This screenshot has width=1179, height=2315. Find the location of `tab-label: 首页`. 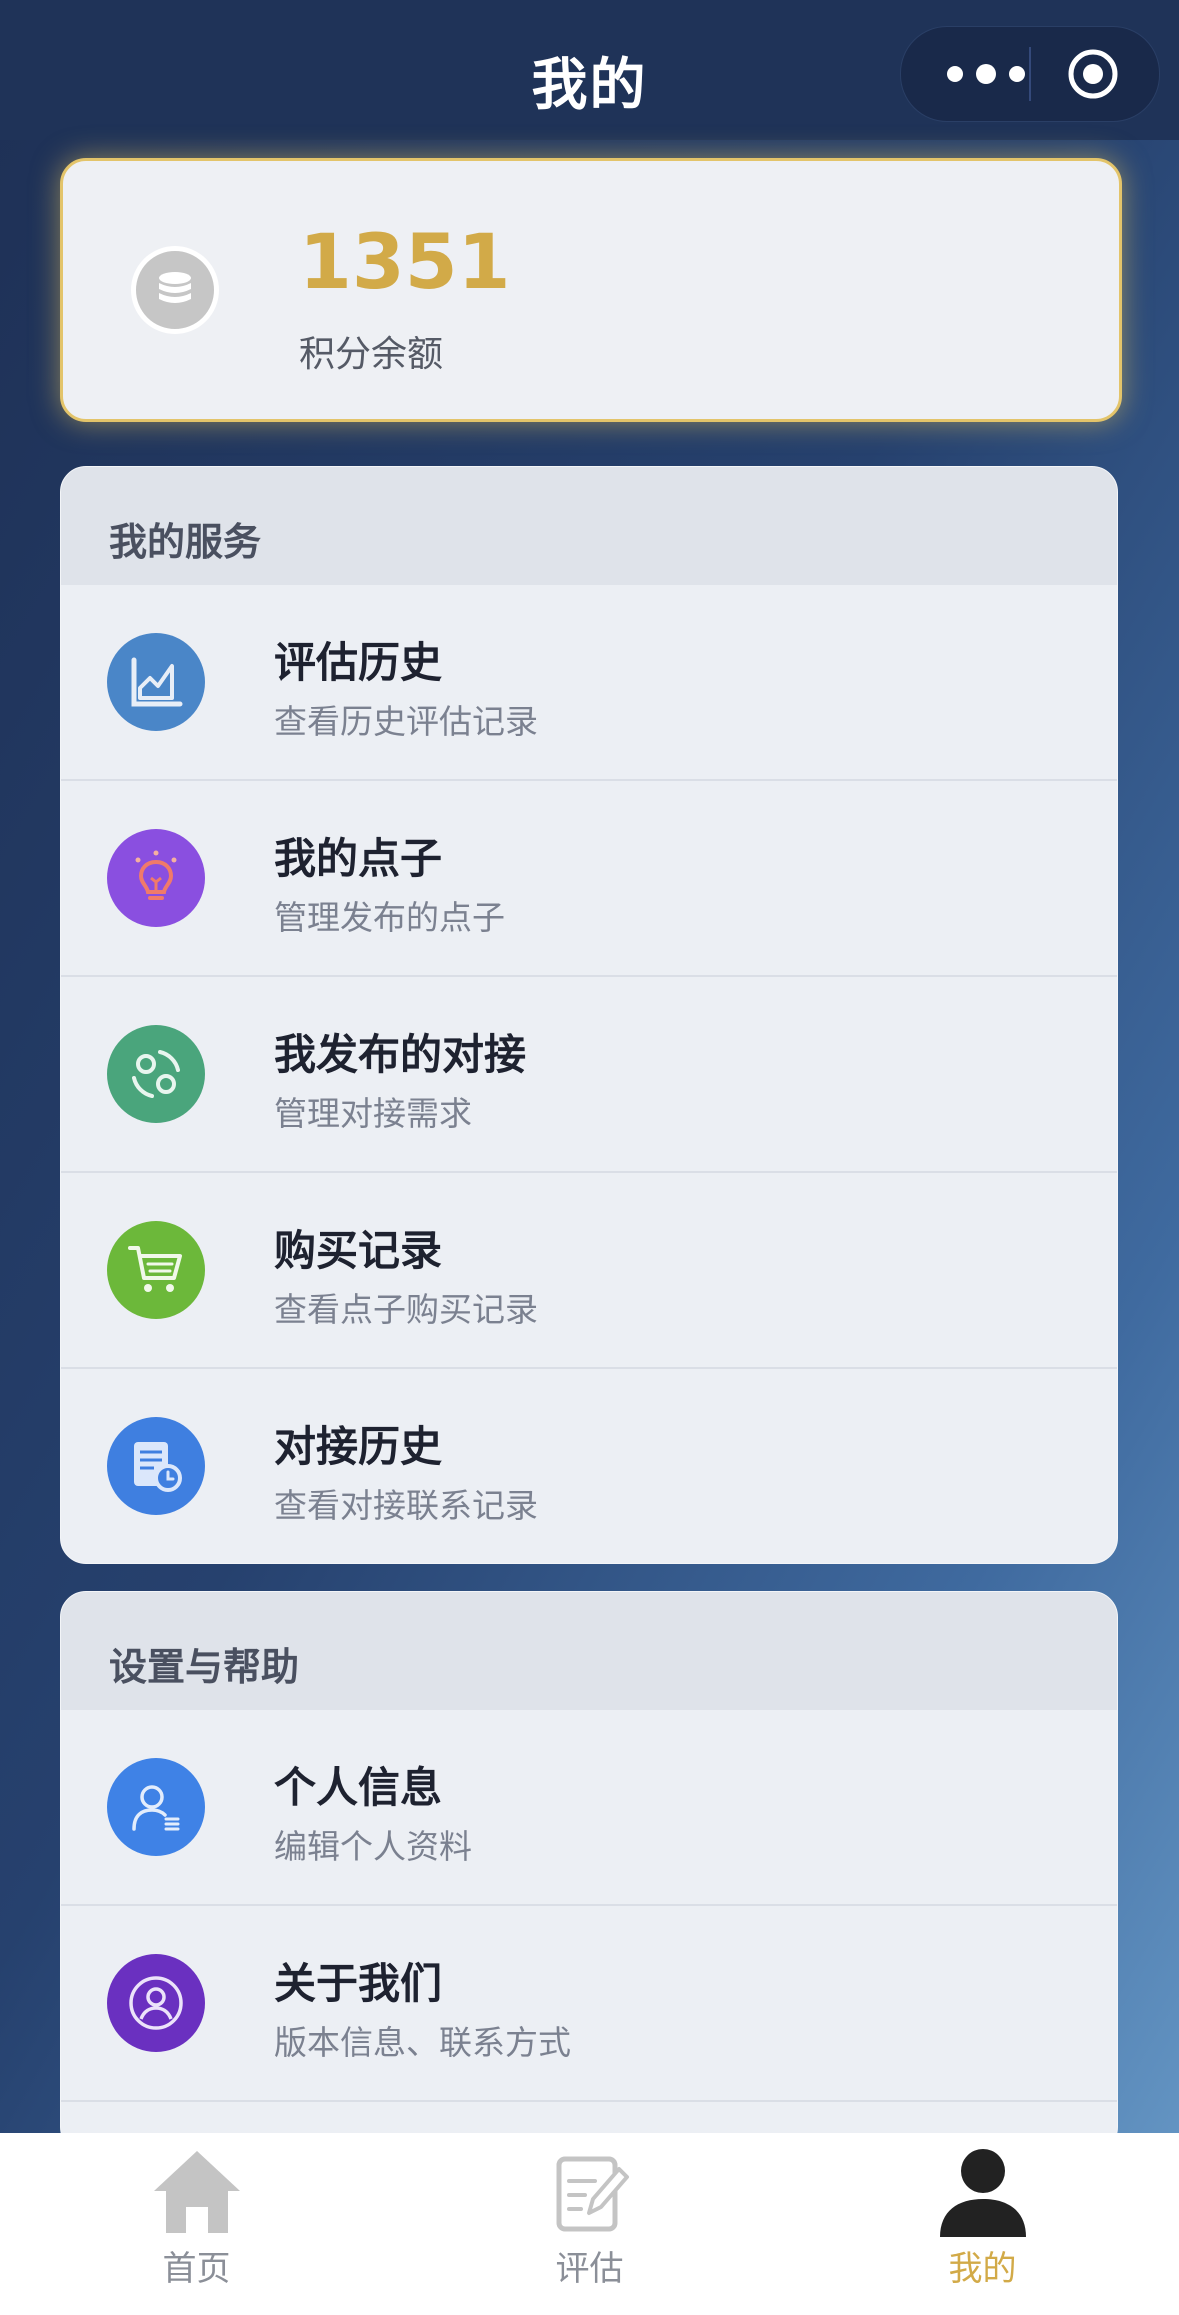

tab-label: 首页 is located at coordinates (196, 2269).